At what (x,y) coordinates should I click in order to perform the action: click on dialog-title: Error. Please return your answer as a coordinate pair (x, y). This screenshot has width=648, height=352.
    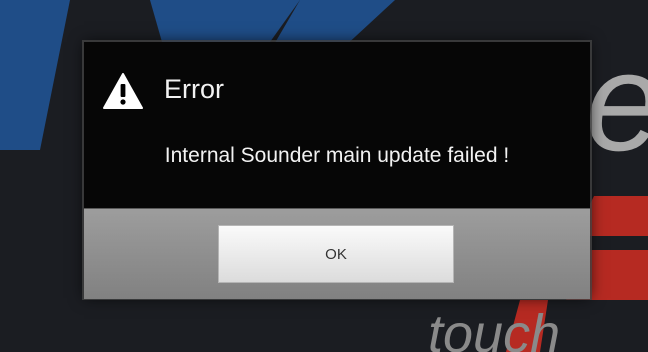
    Looking at the image, I should click on (194, 89).